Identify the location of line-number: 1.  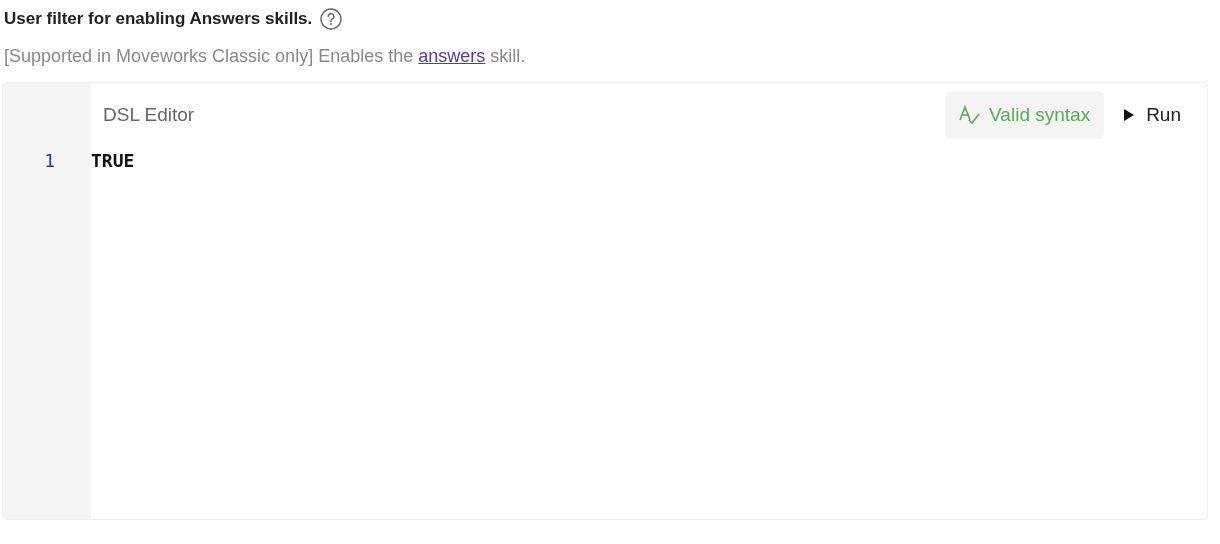
(49, 161).